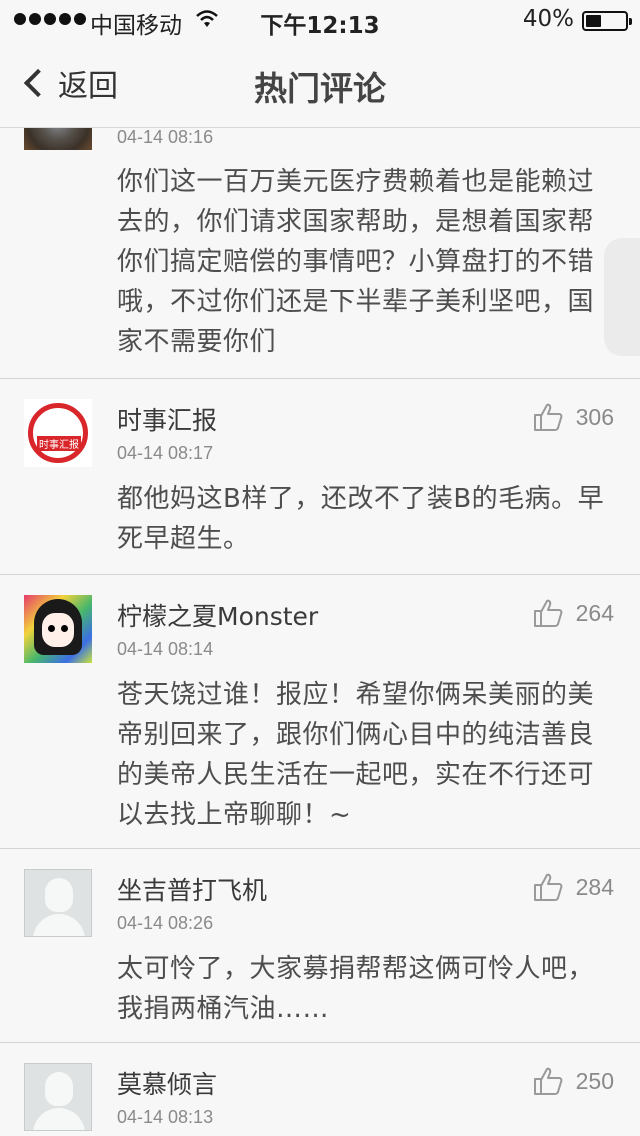 Image resolution: width=640 pixels, height=1136 pixels. What do you see at coordinates (594, 416) in the screenshot?
I see `like-count: 306` at bounding box center [594, 416].